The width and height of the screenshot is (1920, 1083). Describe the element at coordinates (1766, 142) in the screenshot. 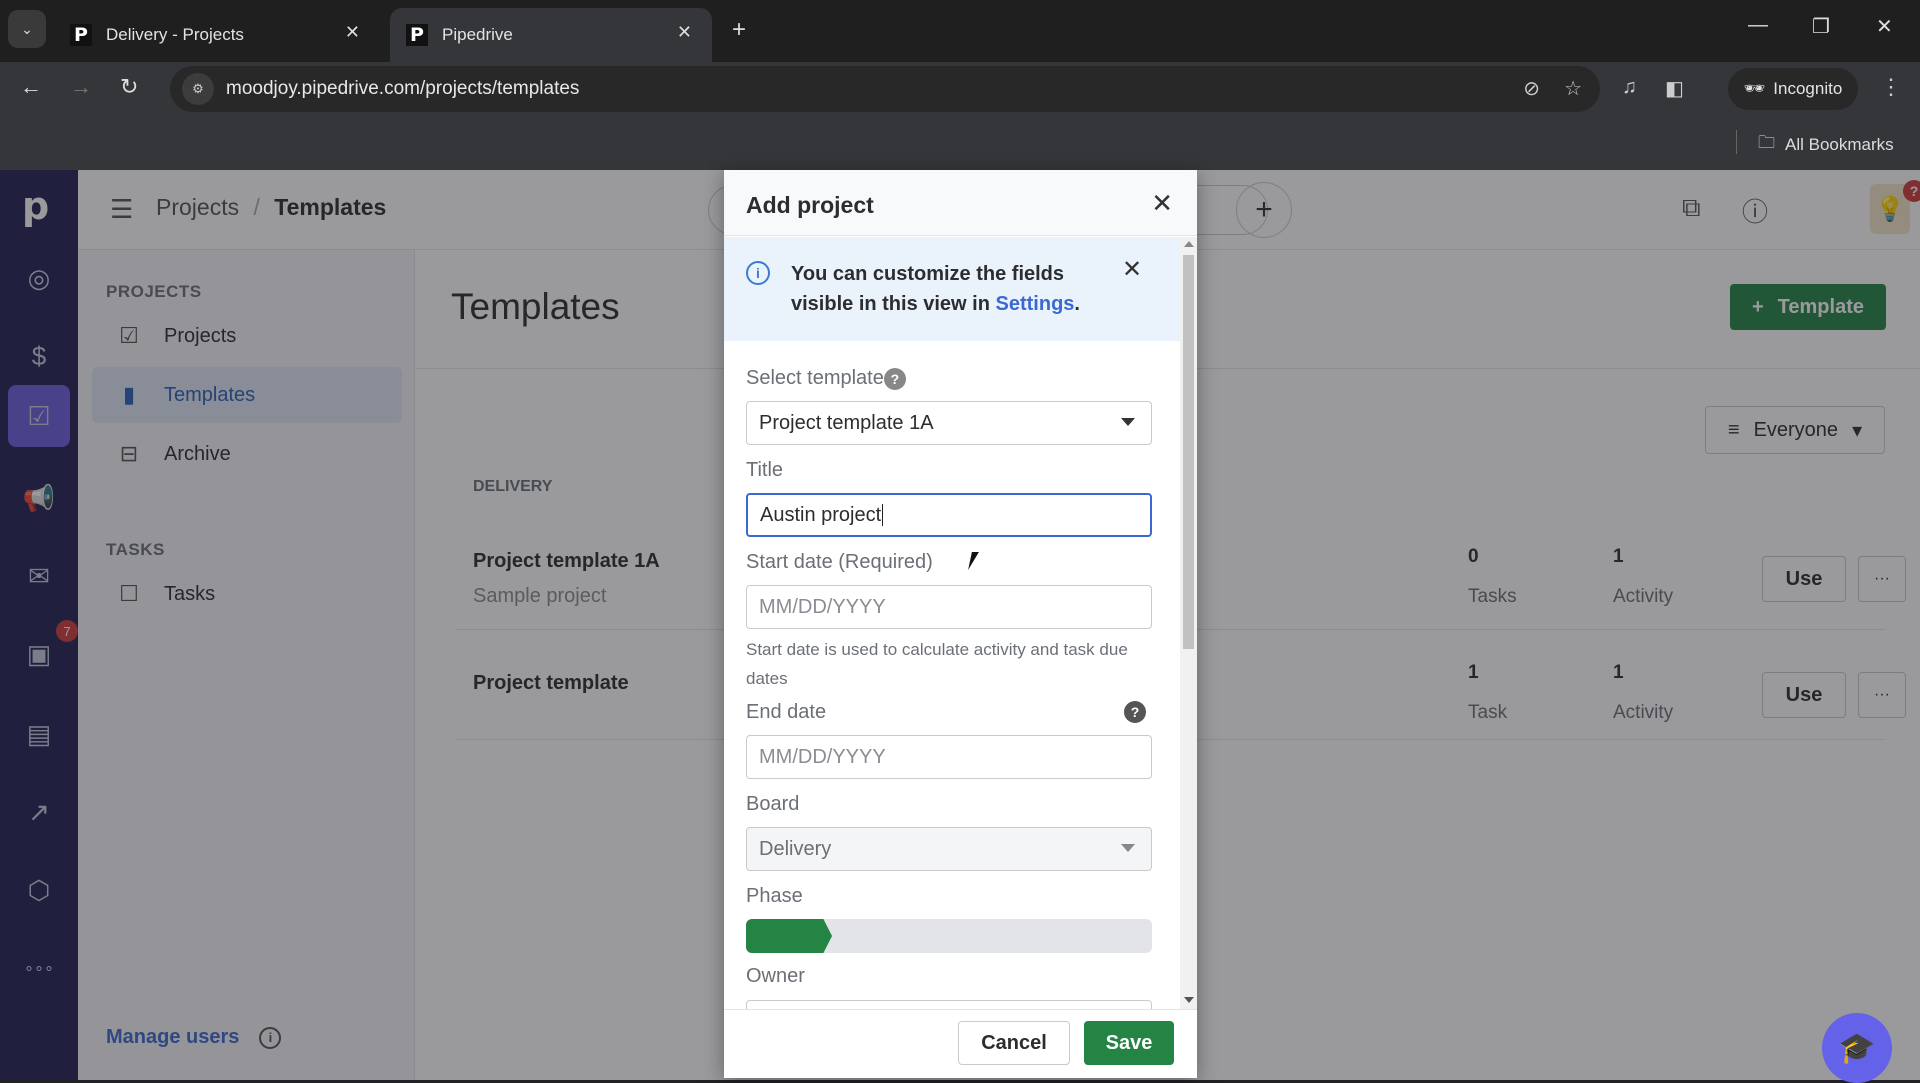

I see `folder-icon: 🗀` at that location.